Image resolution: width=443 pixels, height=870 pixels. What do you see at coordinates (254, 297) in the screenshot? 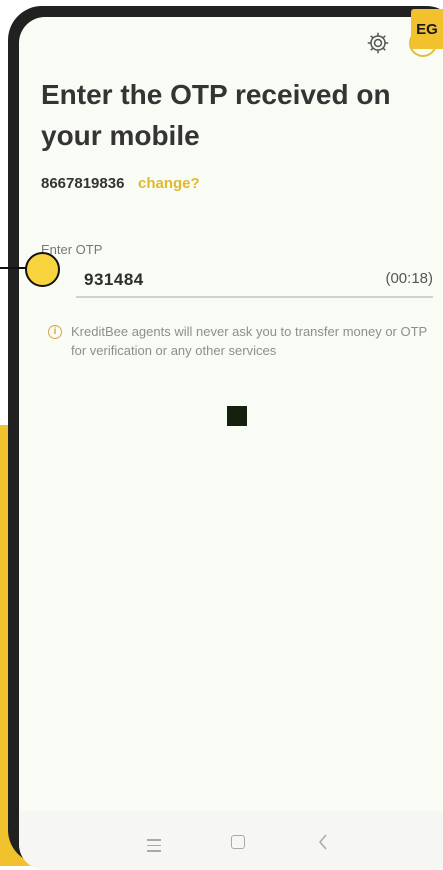
I see `otp-input-underline` at bounding box center [254, 297].